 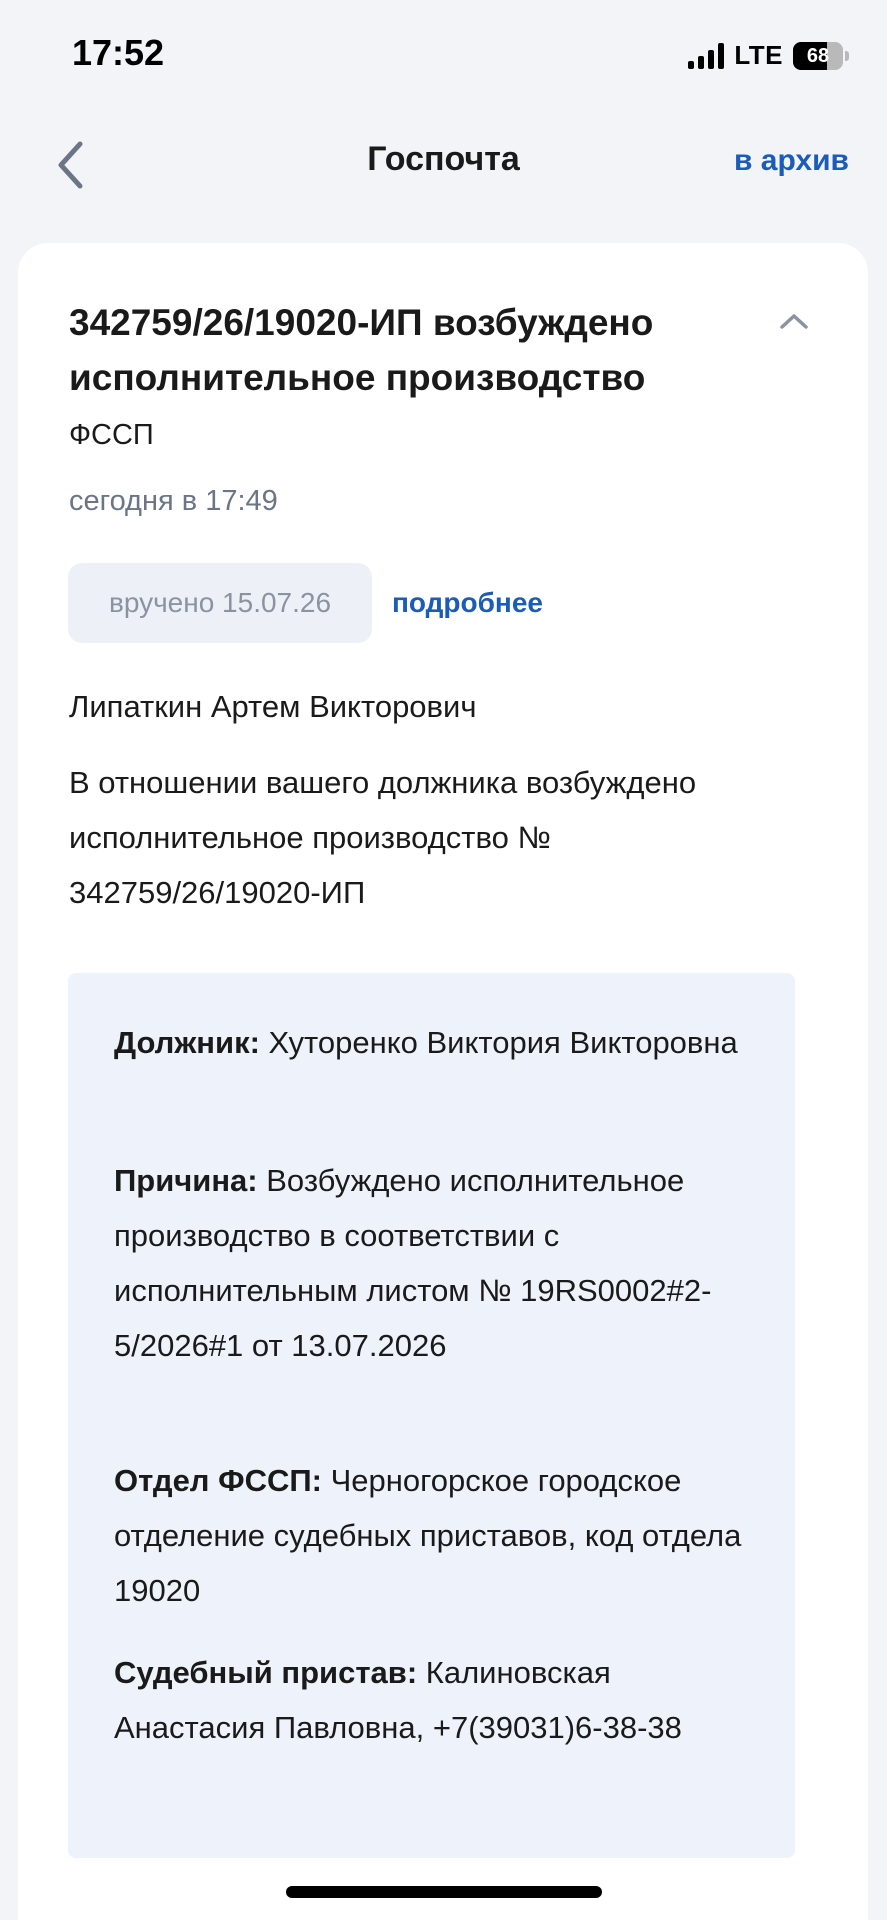 I want to click on bailiff-label: Судебный пристав:, so click(x=266, y=1672).